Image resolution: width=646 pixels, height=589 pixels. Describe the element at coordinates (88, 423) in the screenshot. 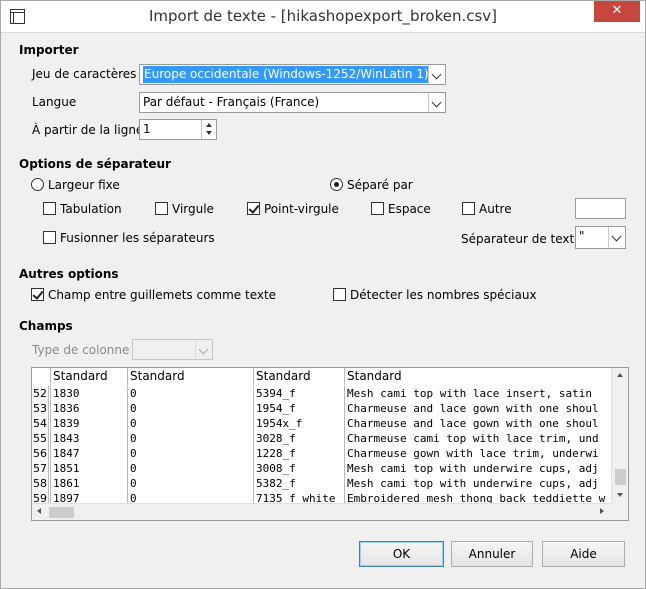

I see `table-cell: 1839` at that location.